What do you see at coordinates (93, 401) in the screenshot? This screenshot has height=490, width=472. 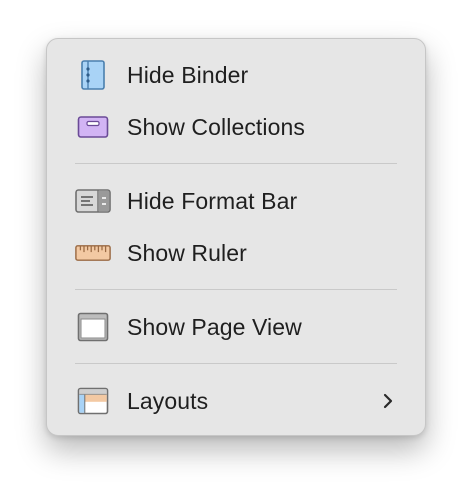 I see `layouts-icon` at bounding box center [93, 401].